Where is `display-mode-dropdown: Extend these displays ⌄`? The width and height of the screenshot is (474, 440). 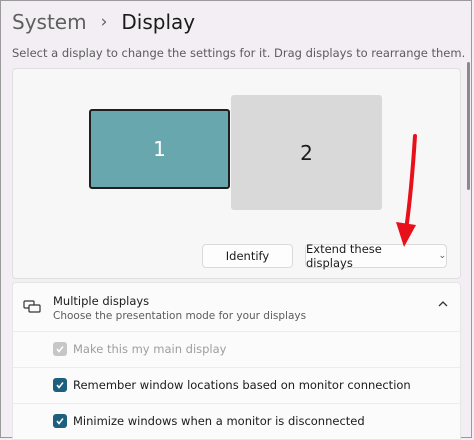 display-mode-dropdown: Extend these displays ⌄ is located at coordinates (376, 256).